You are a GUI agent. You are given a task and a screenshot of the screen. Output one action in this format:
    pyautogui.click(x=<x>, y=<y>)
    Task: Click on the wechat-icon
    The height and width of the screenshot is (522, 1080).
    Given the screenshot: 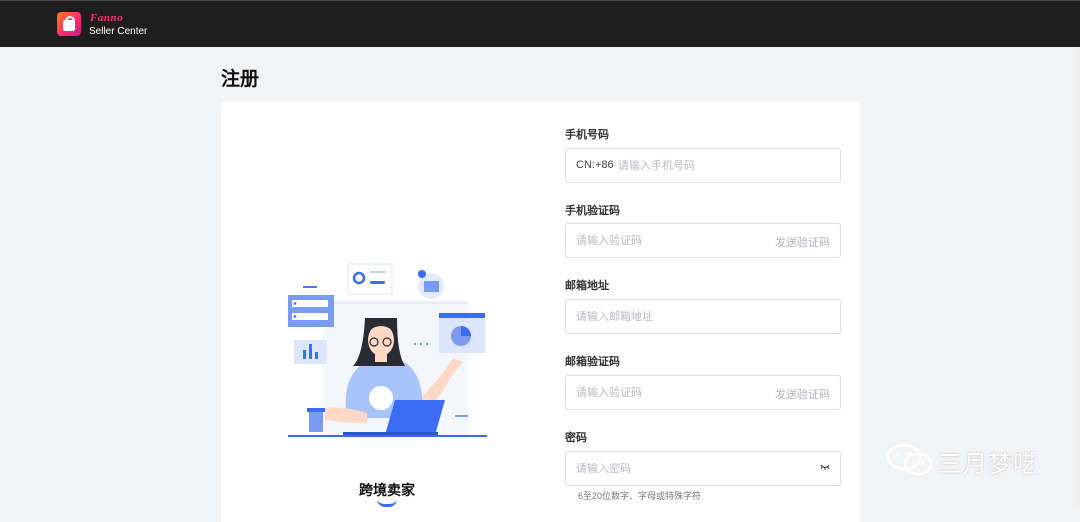 What is the action you would take?
    pyautogui.click(x=909, y=459)
    